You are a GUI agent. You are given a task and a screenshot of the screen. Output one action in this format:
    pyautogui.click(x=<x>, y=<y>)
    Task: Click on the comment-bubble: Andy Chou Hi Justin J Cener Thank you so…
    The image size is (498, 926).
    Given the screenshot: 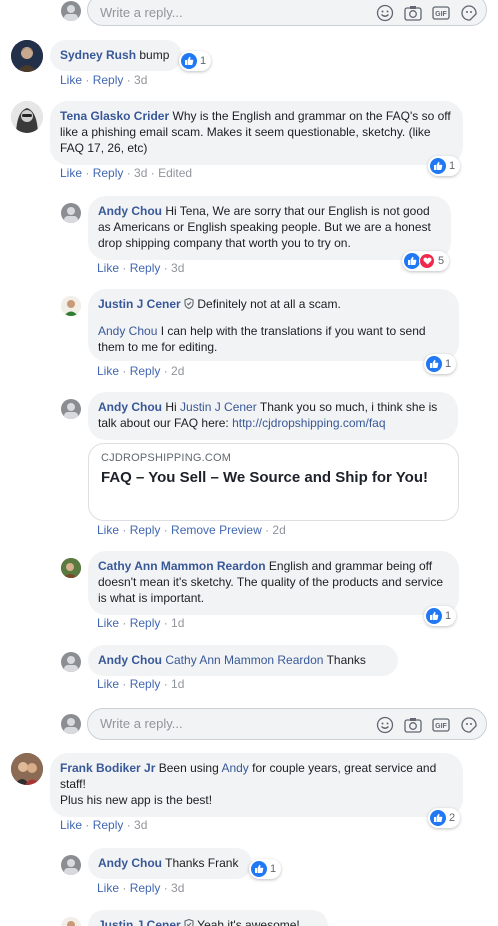 What is the action you would take?
    pyautogui.click(x=273, y=416)
    